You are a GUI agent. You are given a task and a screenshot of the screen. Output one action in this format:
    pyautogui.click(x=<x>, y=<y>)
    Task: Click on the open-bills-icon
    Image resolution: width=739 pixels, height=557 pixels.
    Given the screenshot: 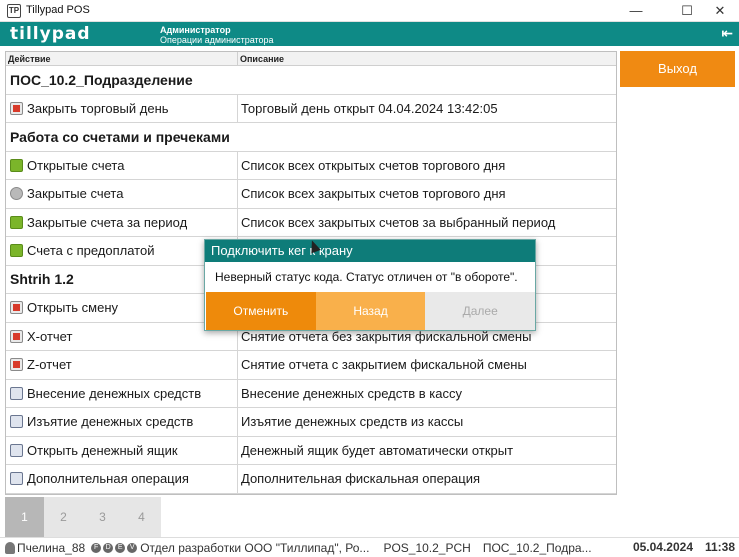 What is the action you would take?
    pyautogui.click(x=16, y=165)
    